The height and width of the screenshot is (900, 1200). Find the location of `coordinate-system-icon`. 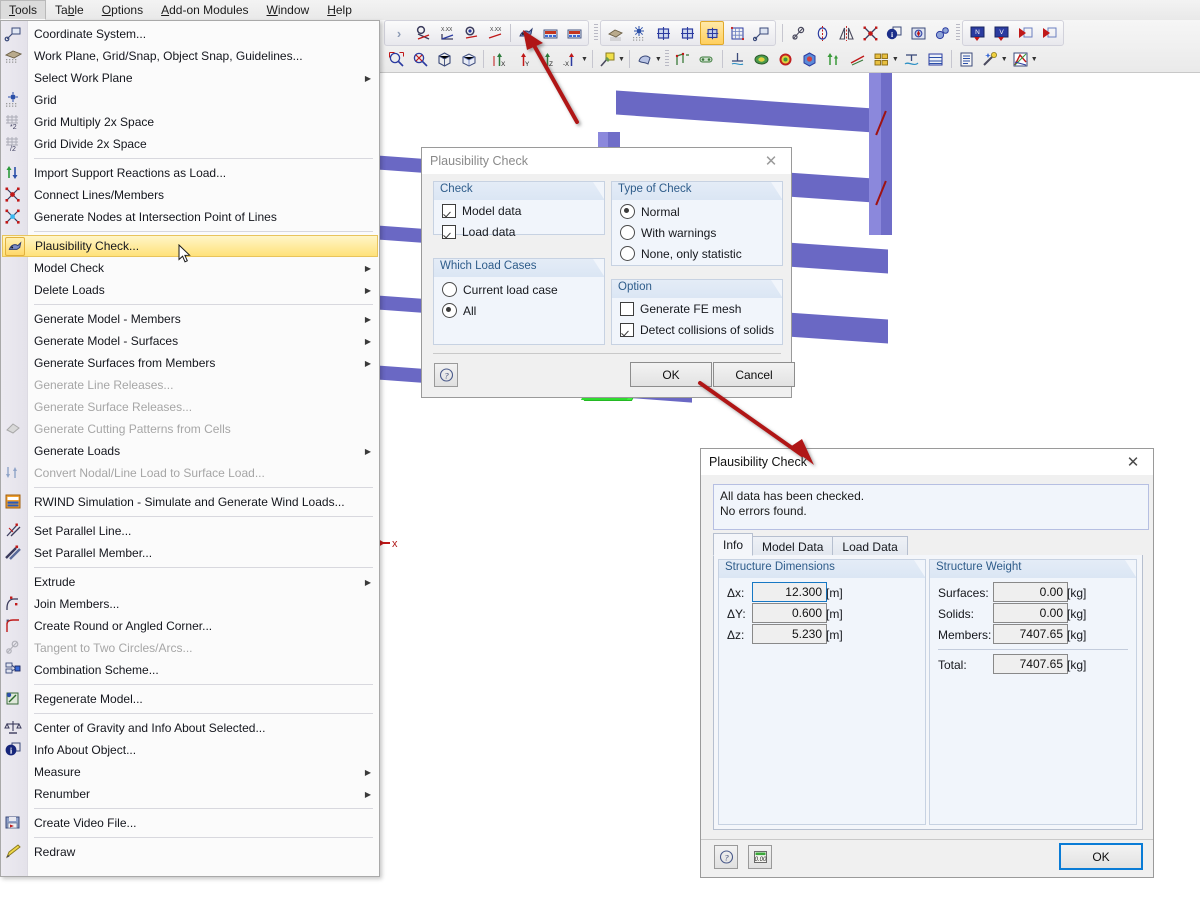

coordinate-system-icon is located at coordinates (761, 33).